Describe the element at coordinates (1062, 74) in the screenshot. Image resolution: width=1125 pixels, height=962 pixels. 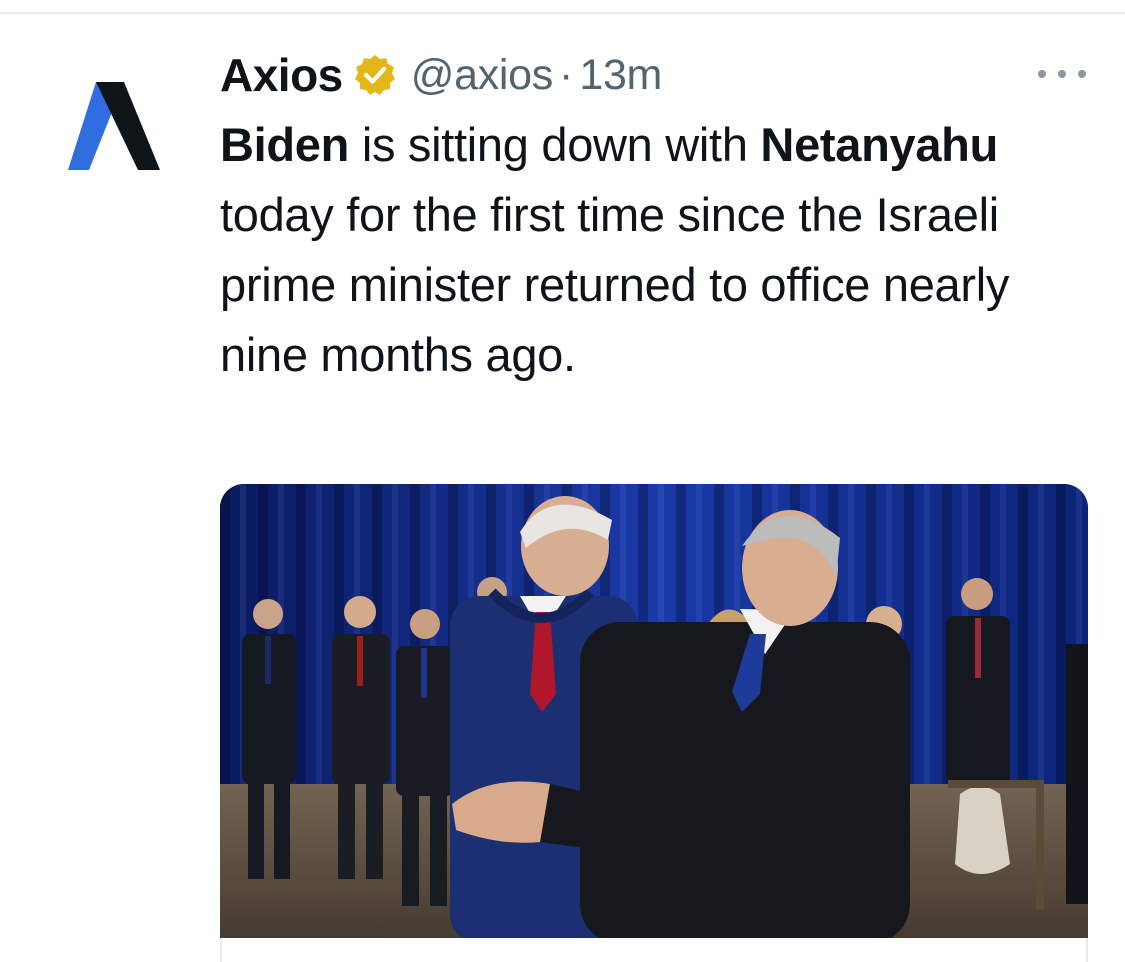
I see `more-options-icon` at that location.